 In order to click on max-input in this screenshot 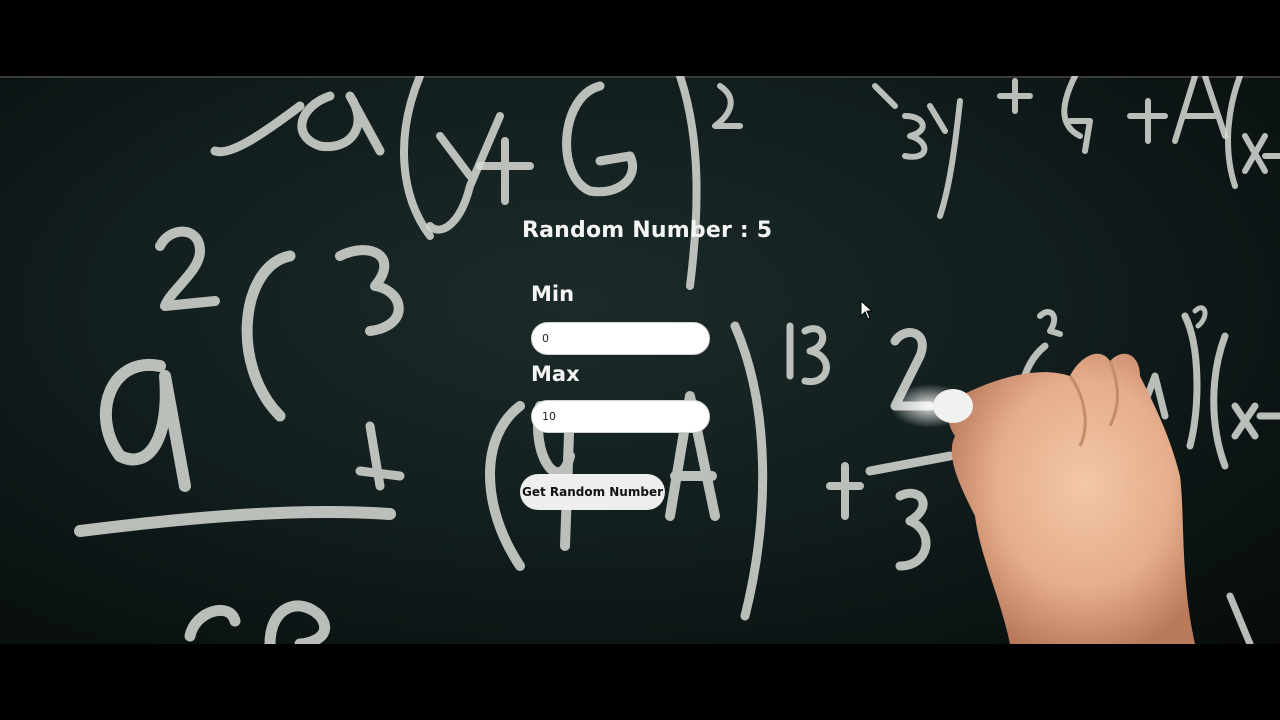, I will do `click(620, 416)`.